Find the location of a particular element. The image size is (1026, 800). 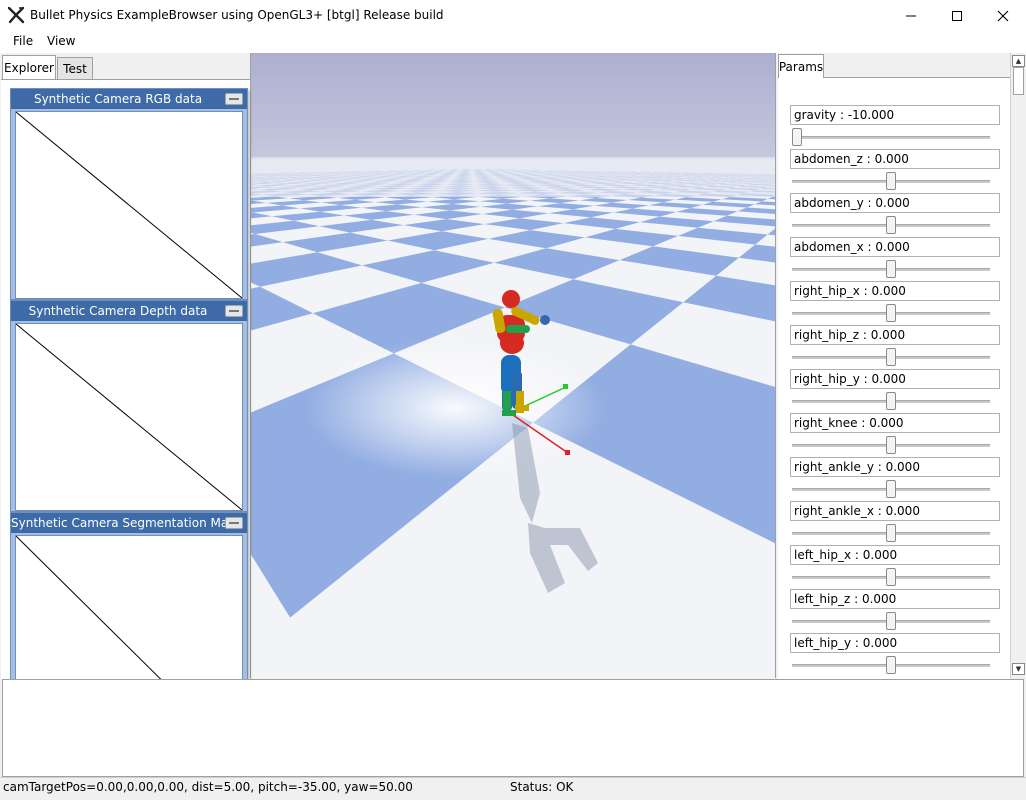

minimize-button is located at coordinates (911, 15).